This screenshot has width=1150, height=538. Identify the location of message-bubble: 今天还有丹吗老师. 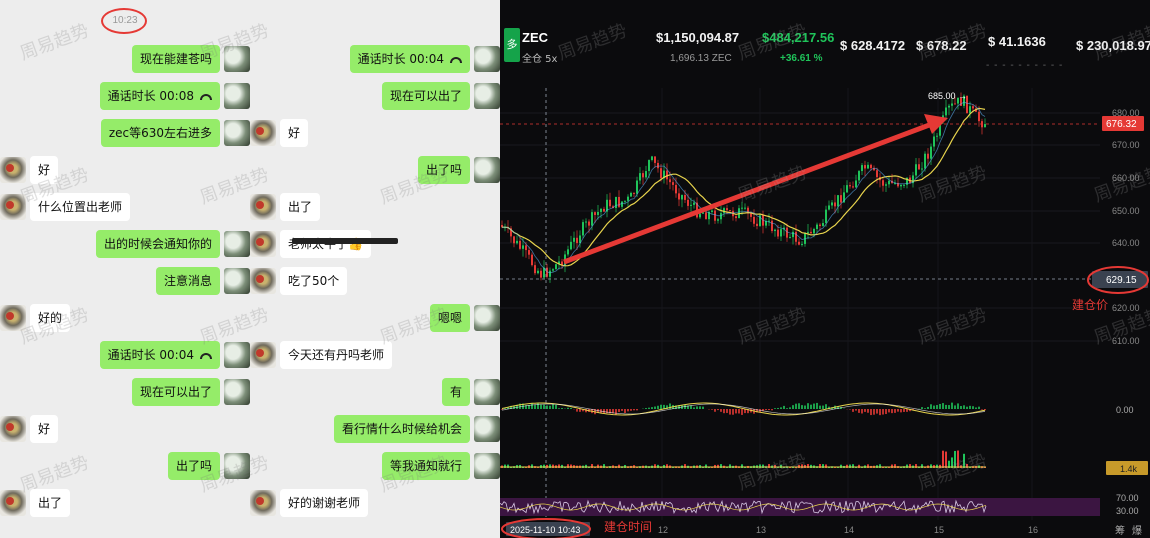
(336, 355).